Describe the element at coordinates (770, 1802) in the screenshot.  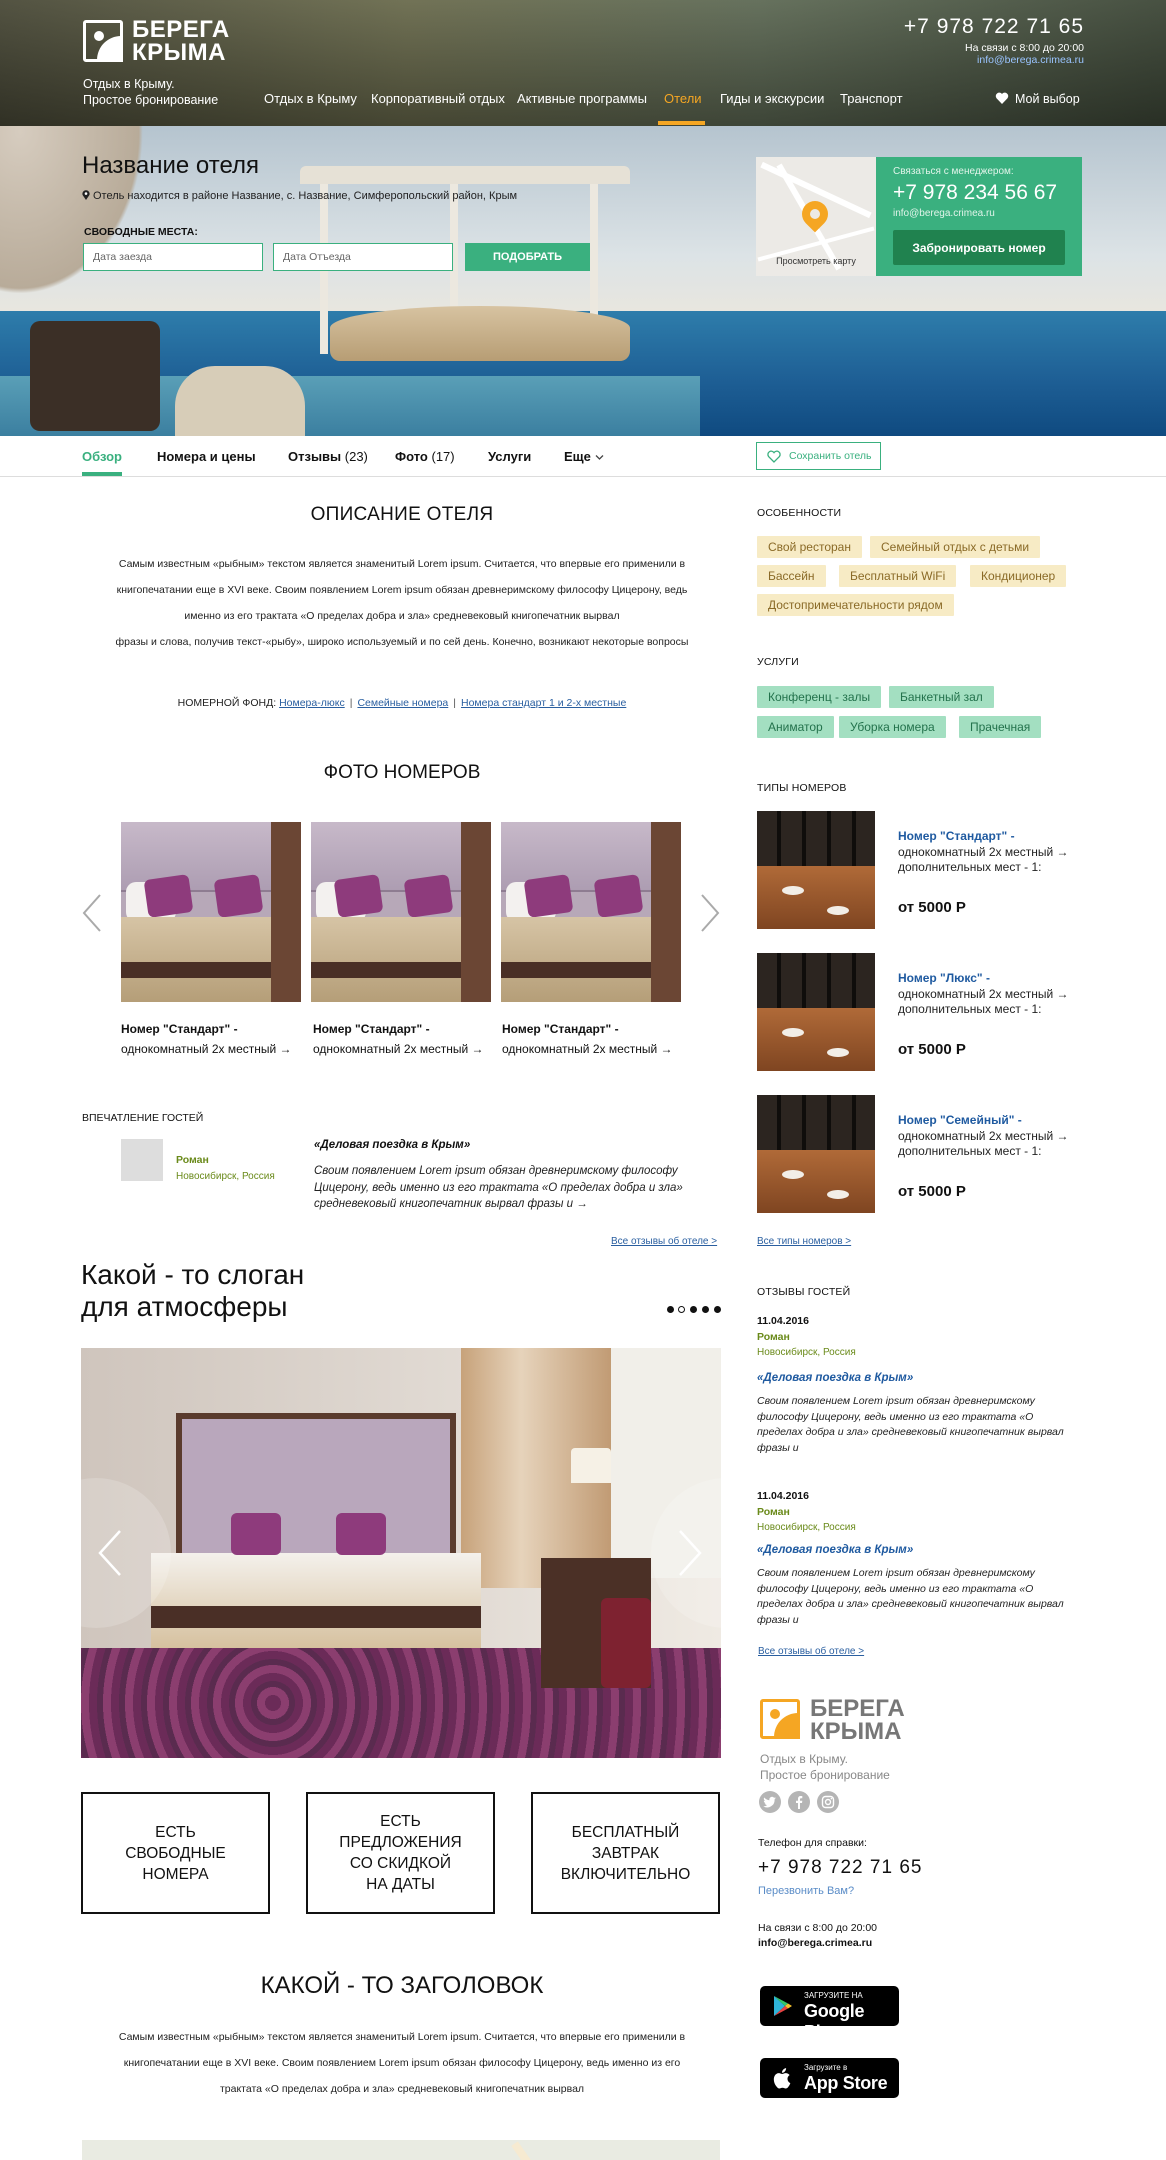
I see `twitter-icon` at that location.